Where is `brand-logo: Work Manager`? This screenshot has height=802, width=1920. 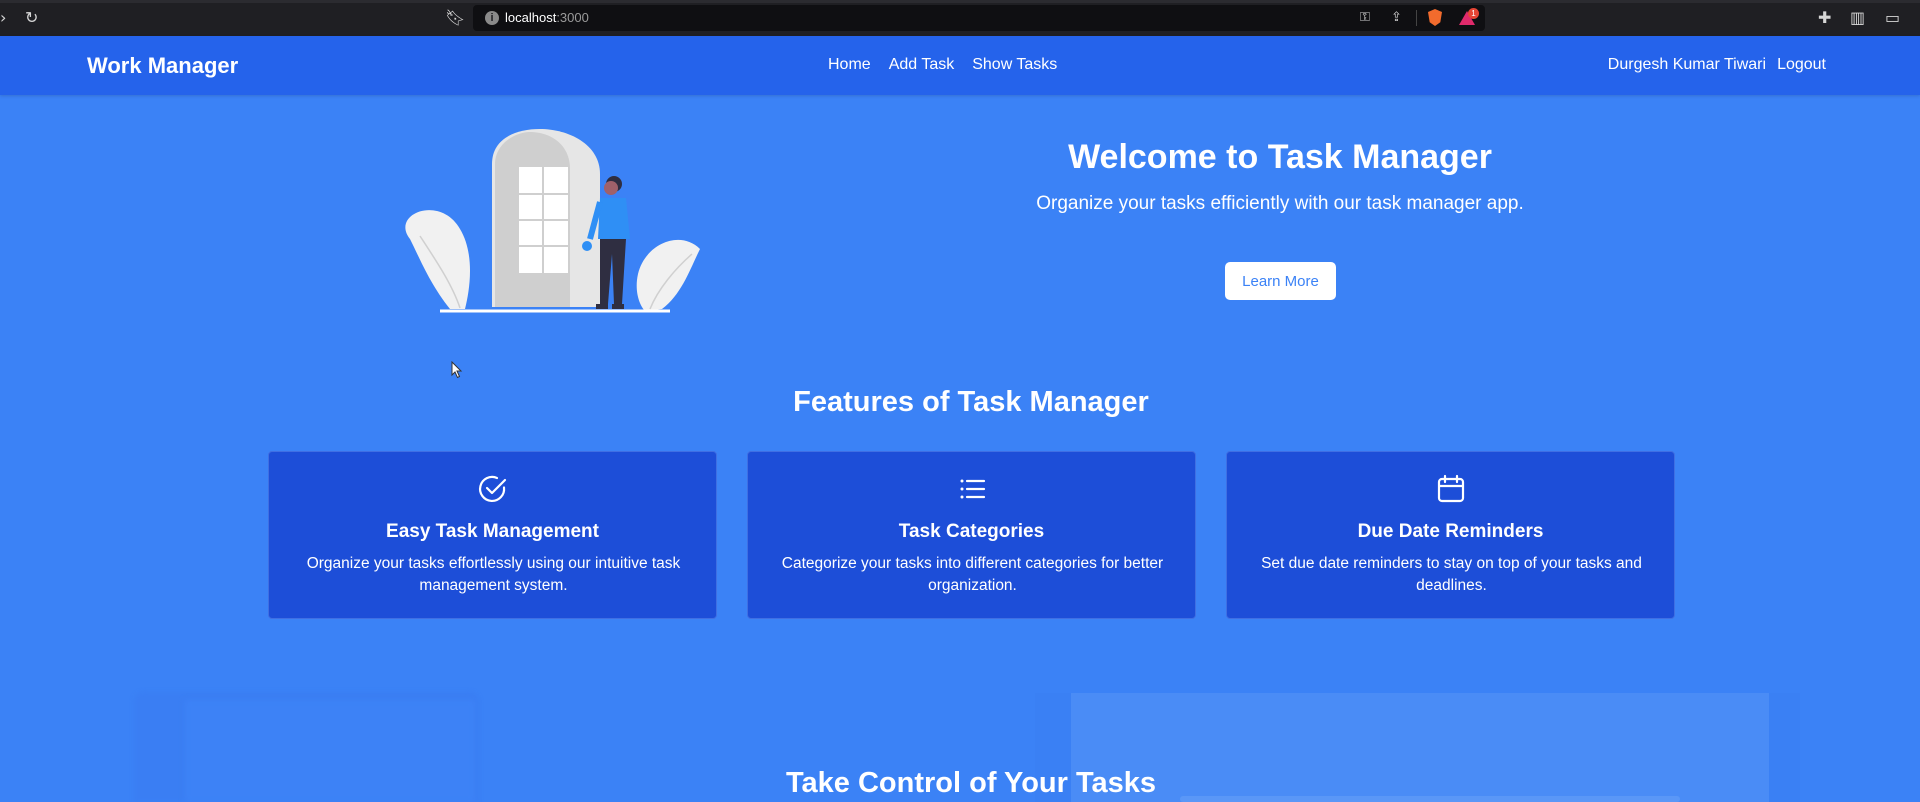
brand-logo: Work Manager is located at coordinates (162, 66).